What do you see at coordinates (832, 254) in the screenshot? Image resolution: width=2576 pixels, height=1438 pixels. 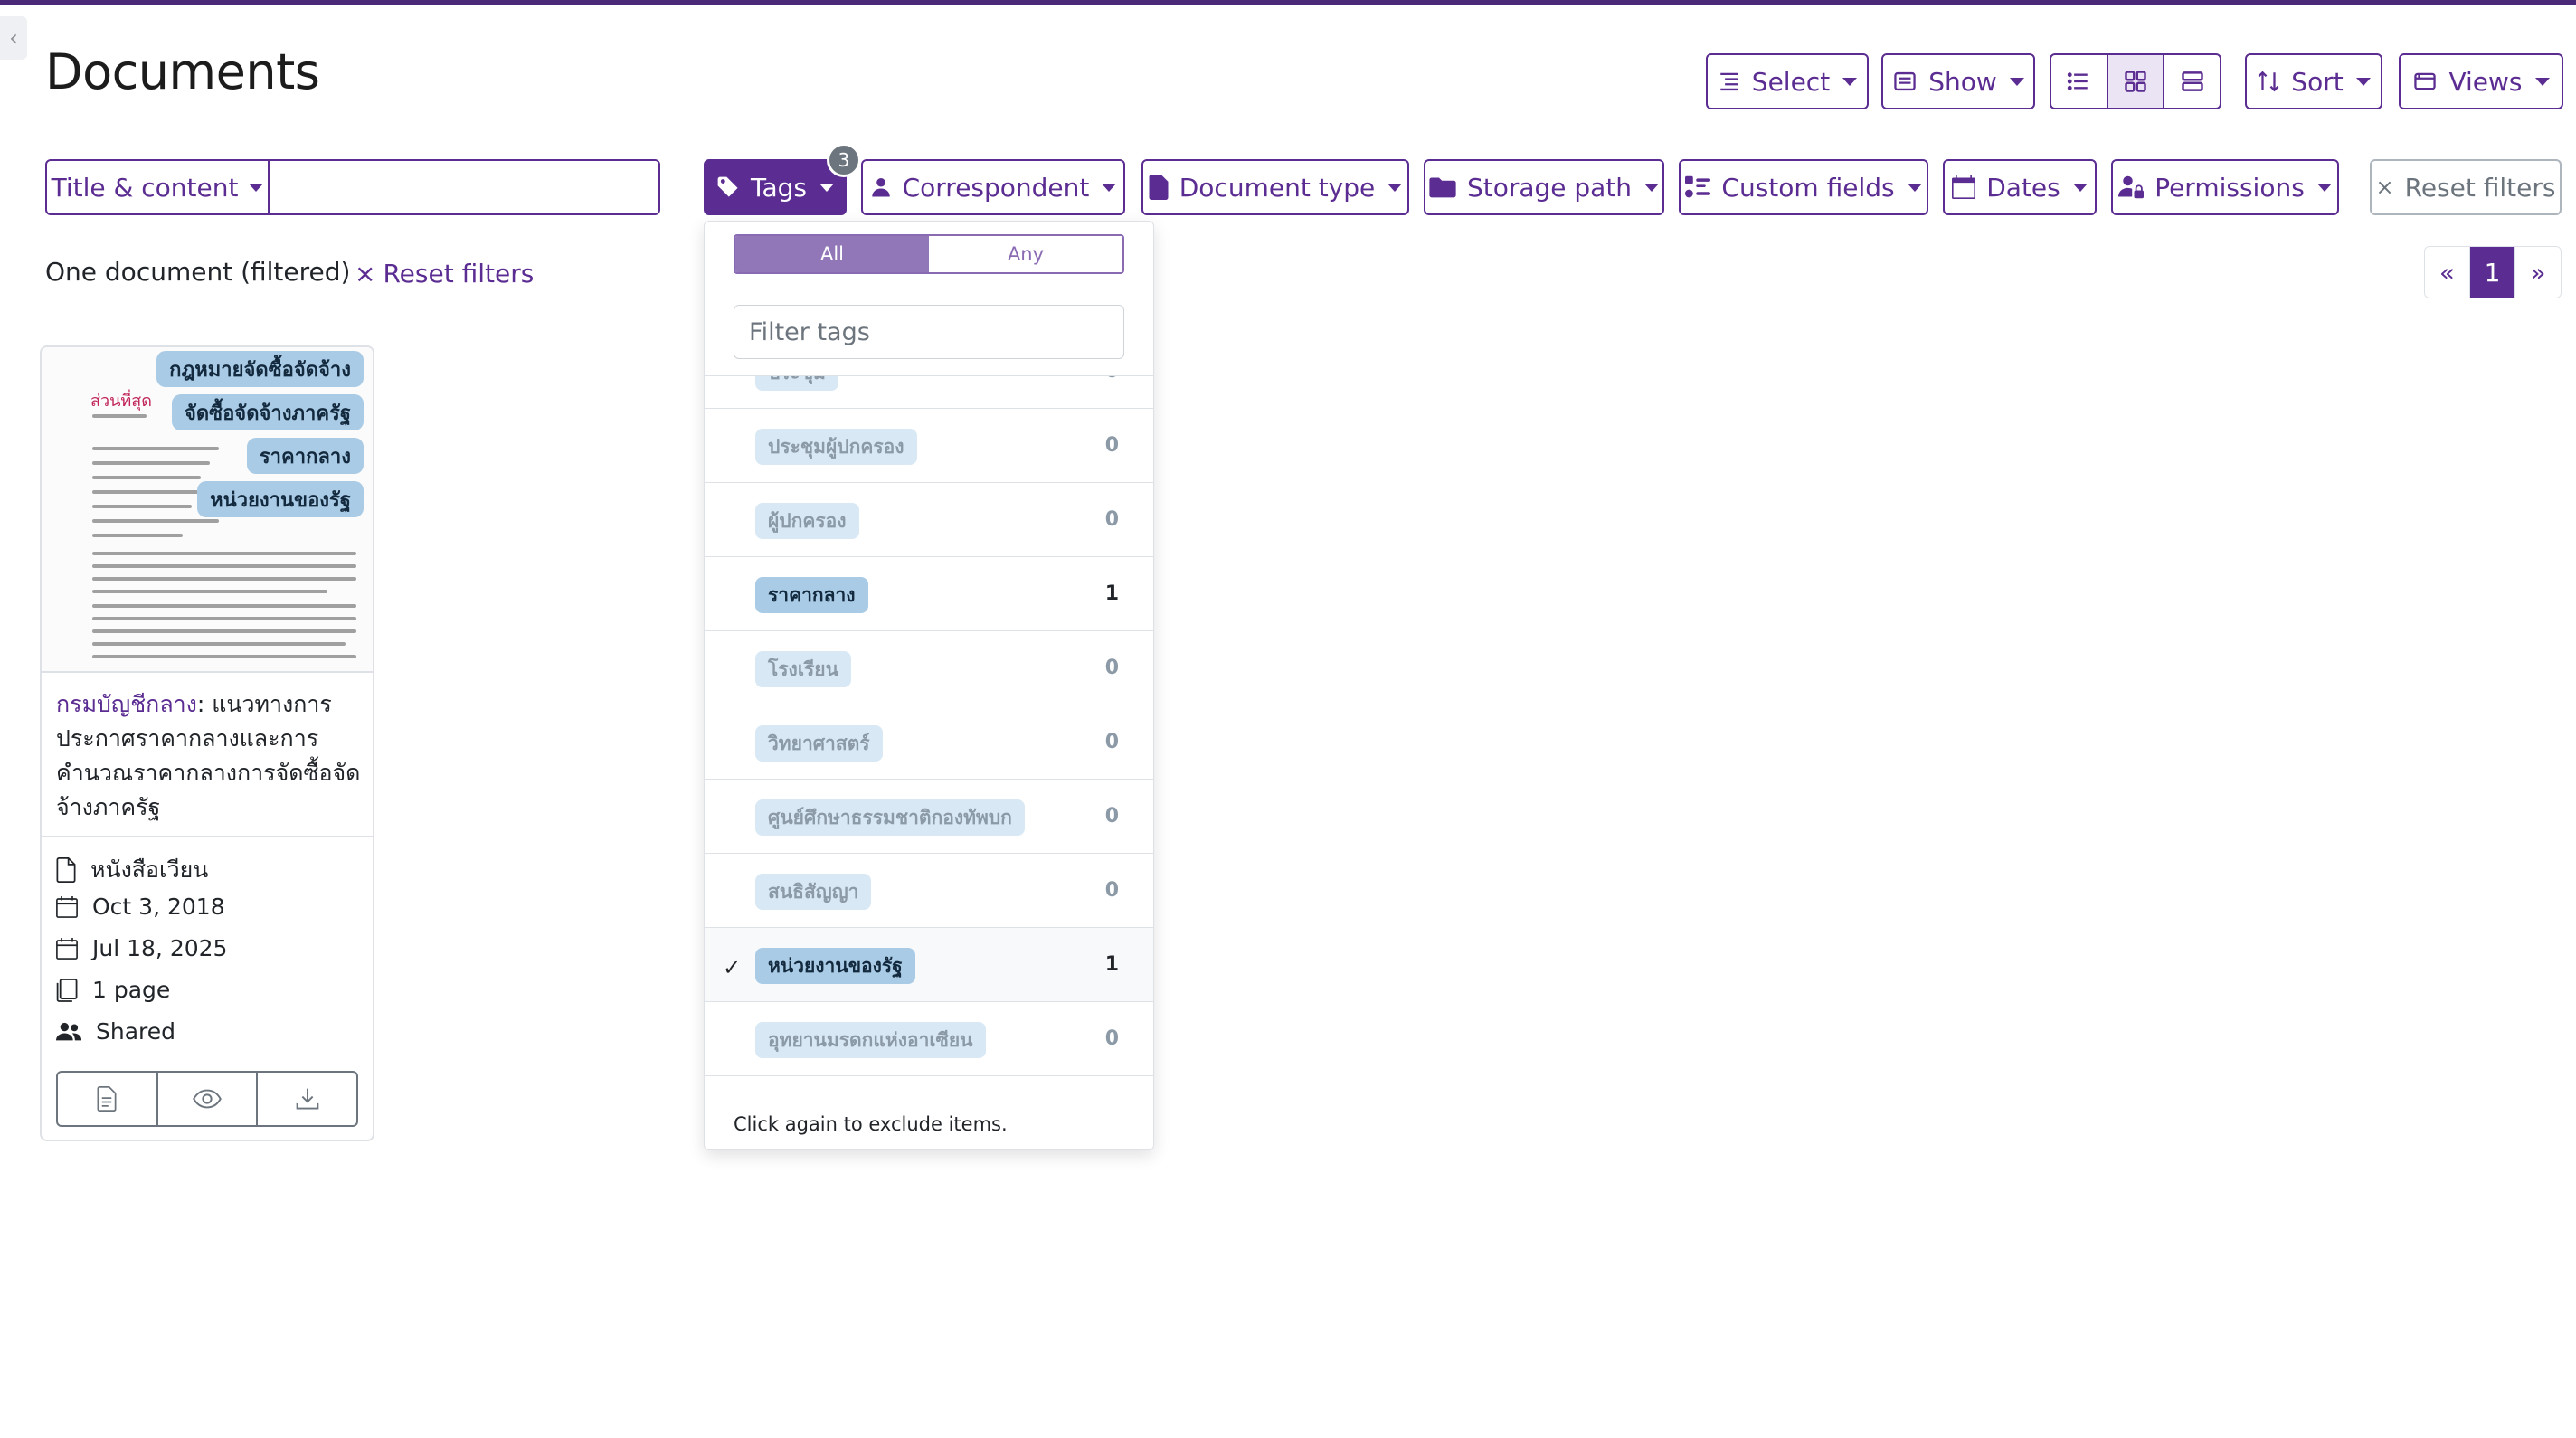 I see `tags-mode-all-button: All` at bounding box center [832, 254].